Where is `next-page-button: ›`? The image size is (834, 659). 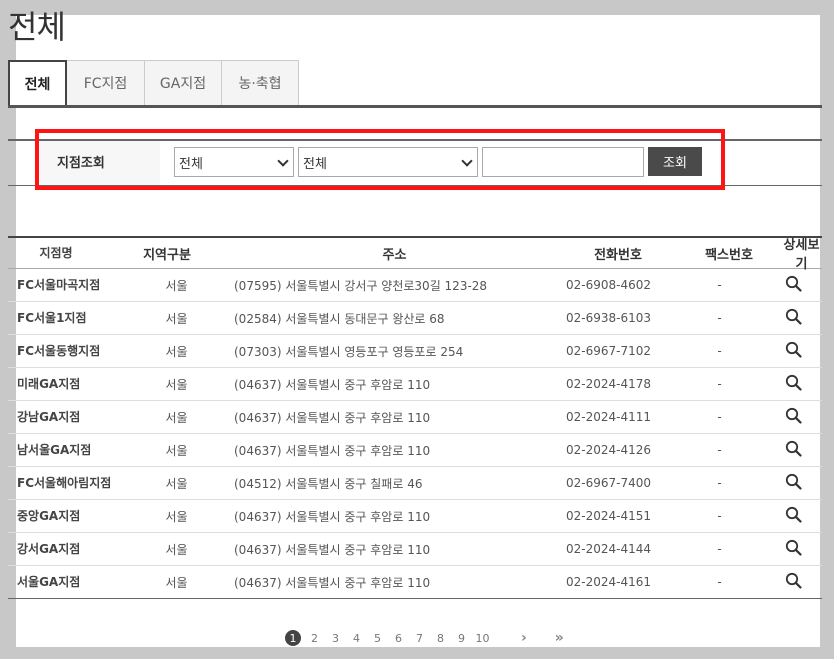 next-page-button: › is located at coordinates (524, 638).